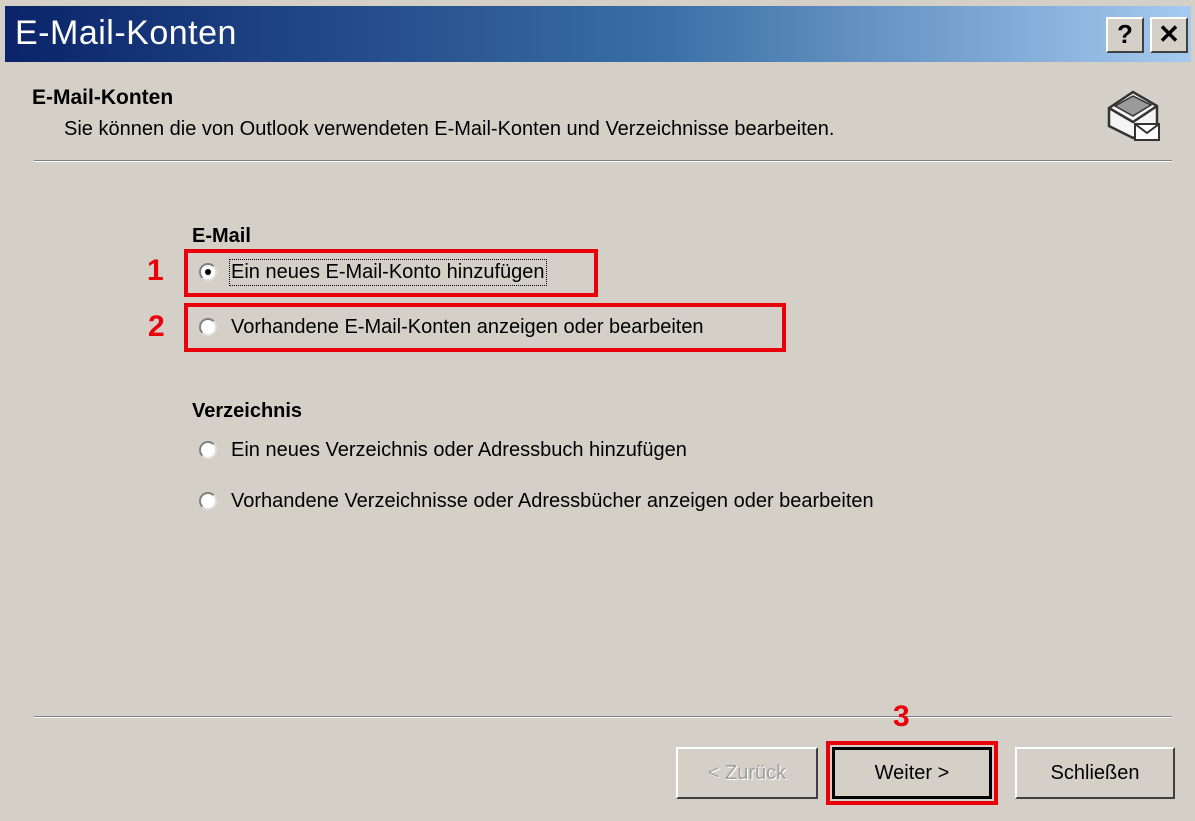 The image size is (1195, 821). Describe the element at coordinates (747, 773) in the screenshot. I see `back-button: < Zurück` at that location.